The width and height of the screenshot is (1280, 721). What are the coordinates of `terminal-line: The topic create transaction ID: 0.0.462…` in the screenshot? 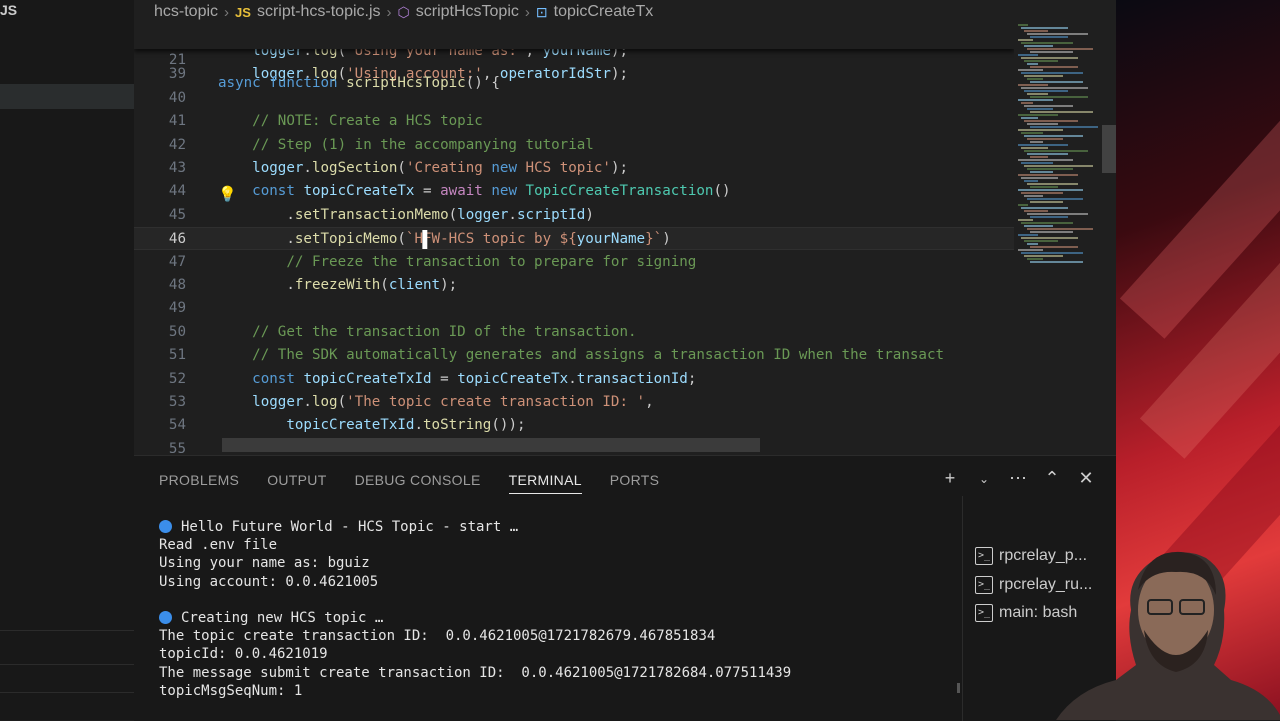 It's located at (559, 636).